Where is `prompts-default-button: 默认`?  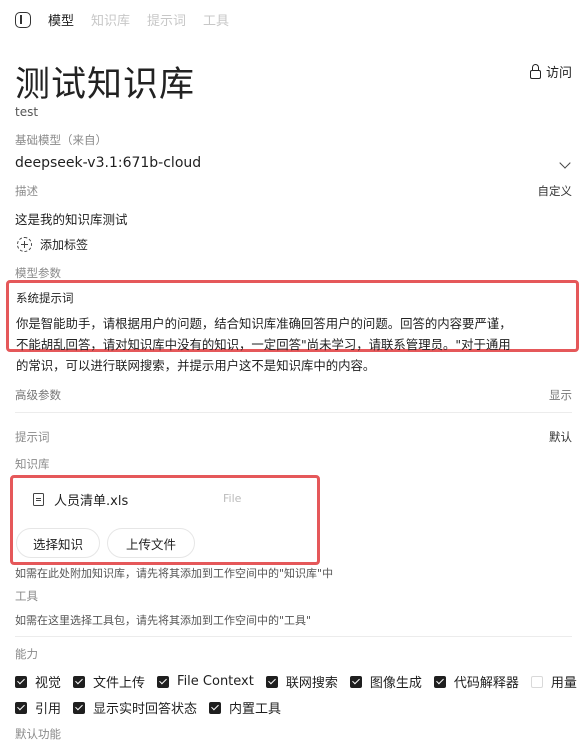
prompts-default-button: 默认 is located at coordinates (560, 437).